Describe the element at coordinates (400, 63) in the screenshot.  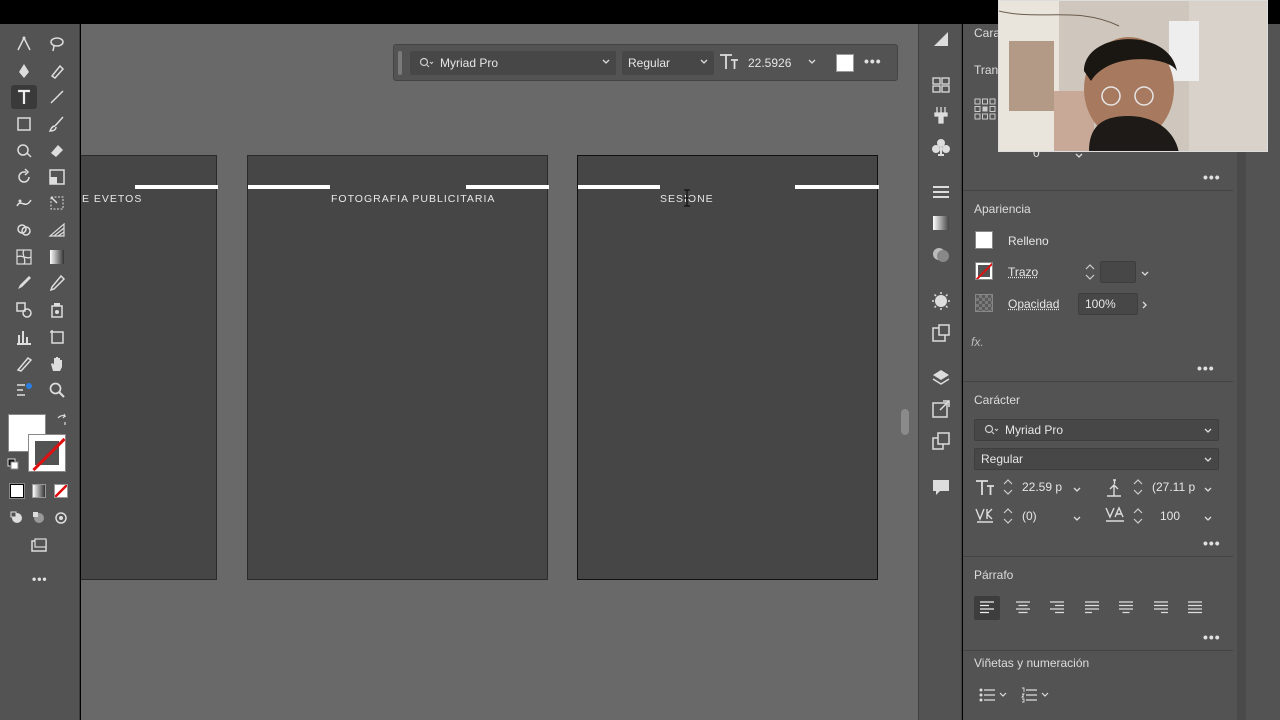
I see `bar-grip` at that location.